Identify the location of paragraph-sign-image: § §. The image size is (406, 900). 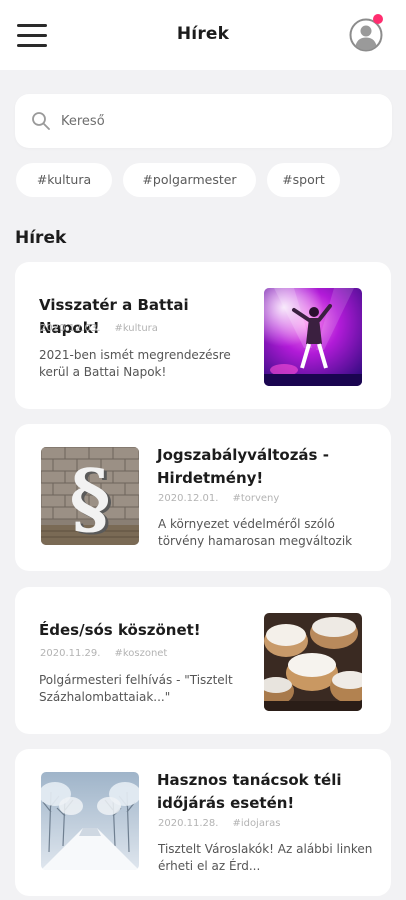
(90, 496).